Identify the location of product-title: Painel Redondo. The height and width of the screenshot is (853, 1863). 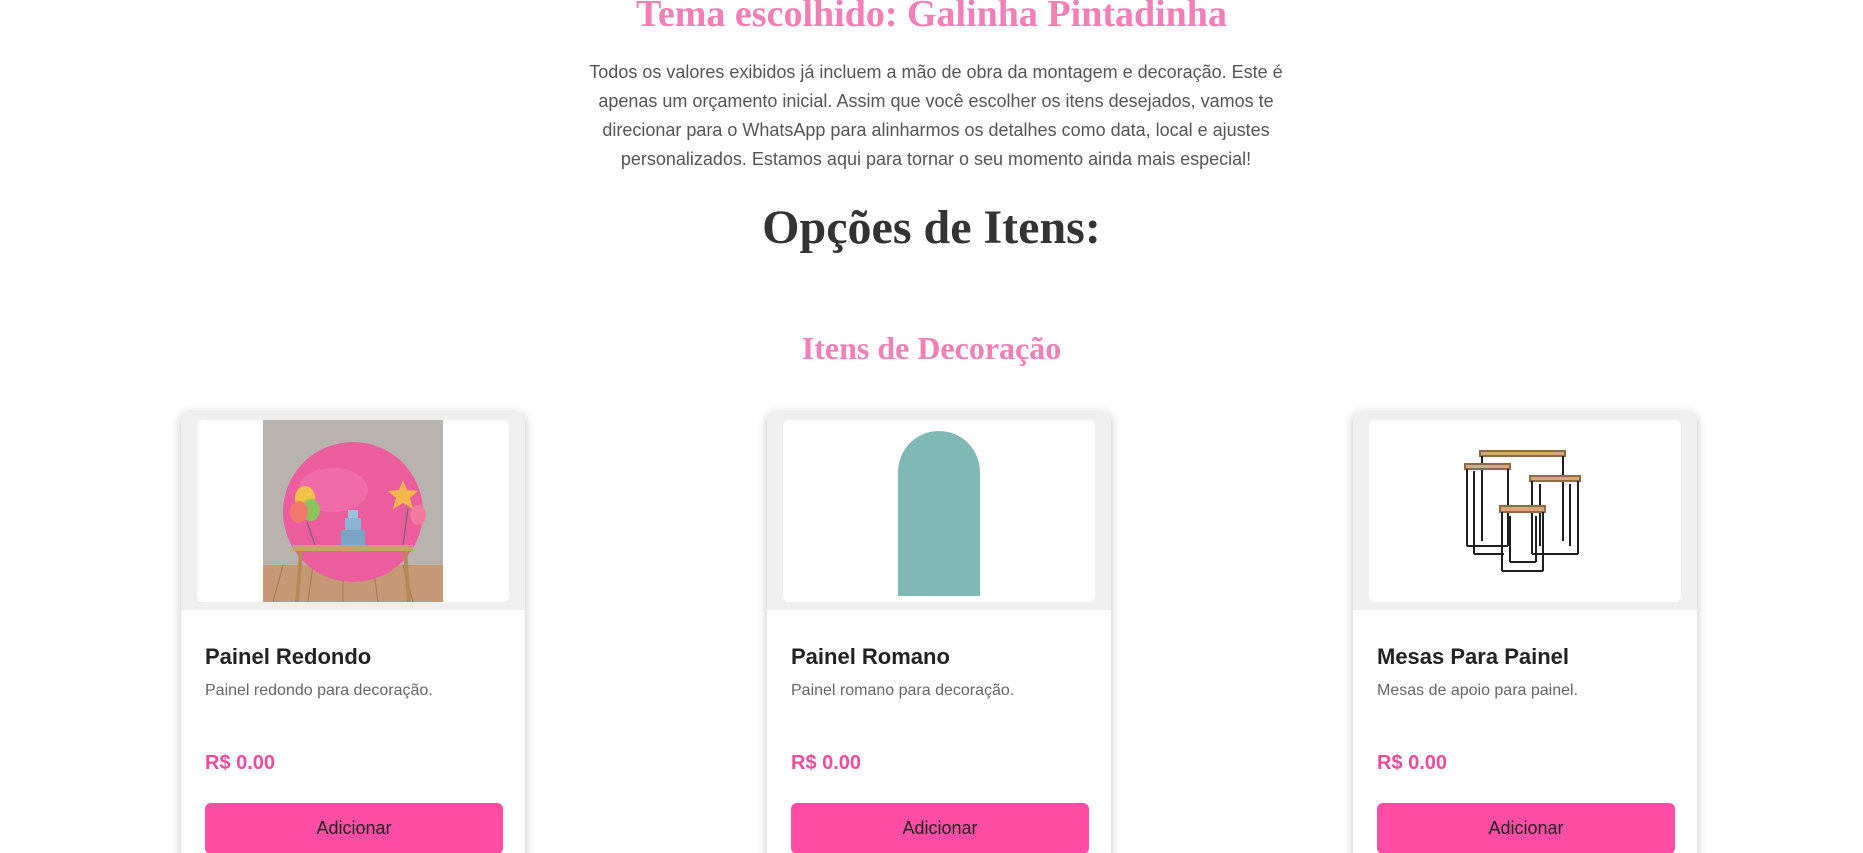
(288, 656).